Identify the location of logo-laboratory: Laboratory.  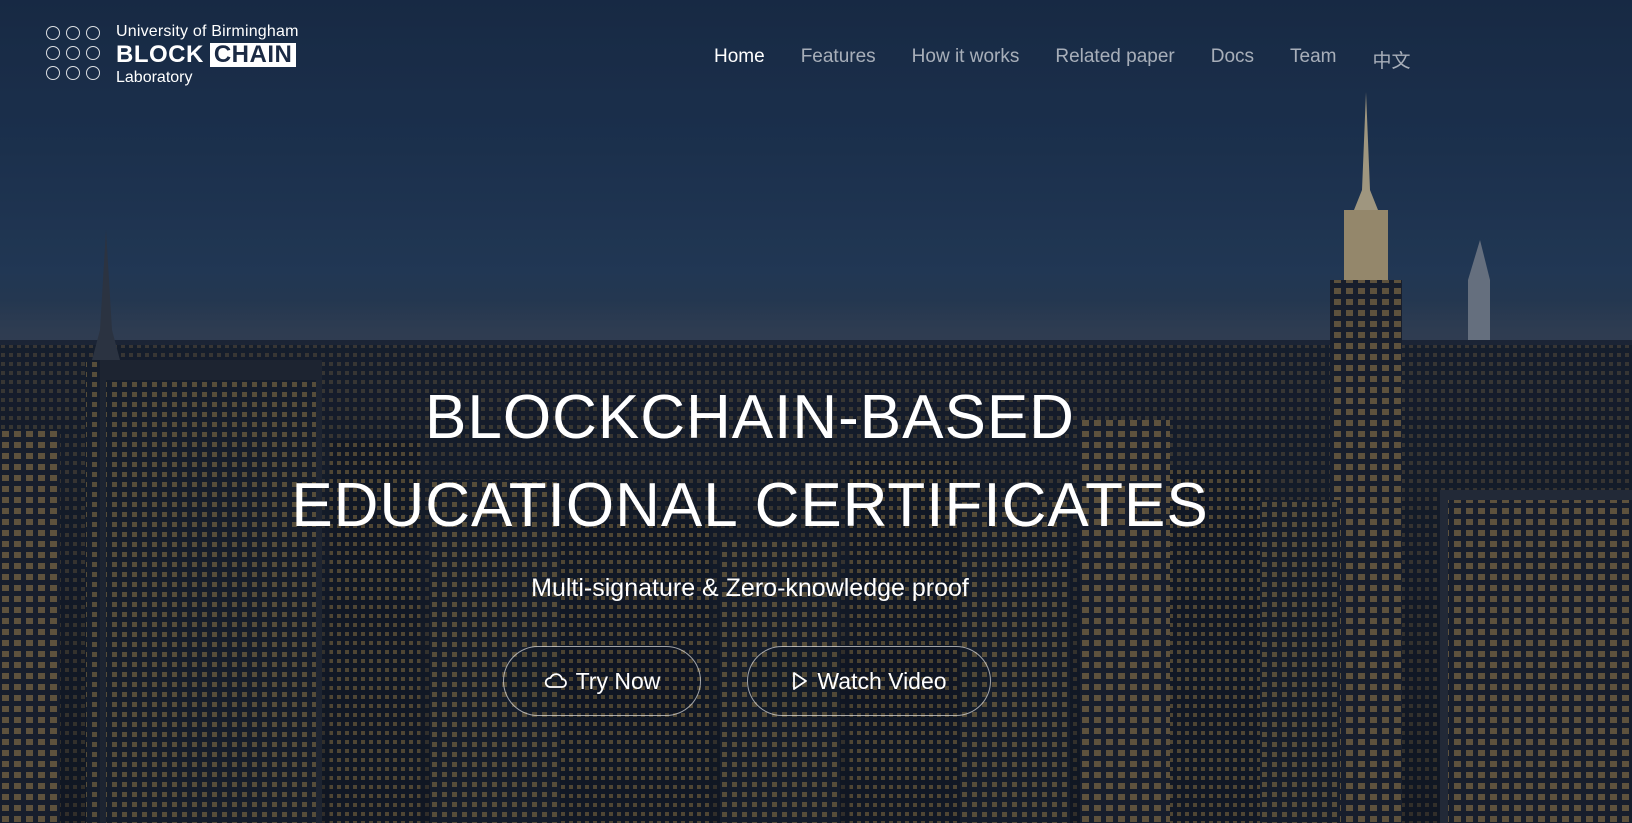
(154, 77).